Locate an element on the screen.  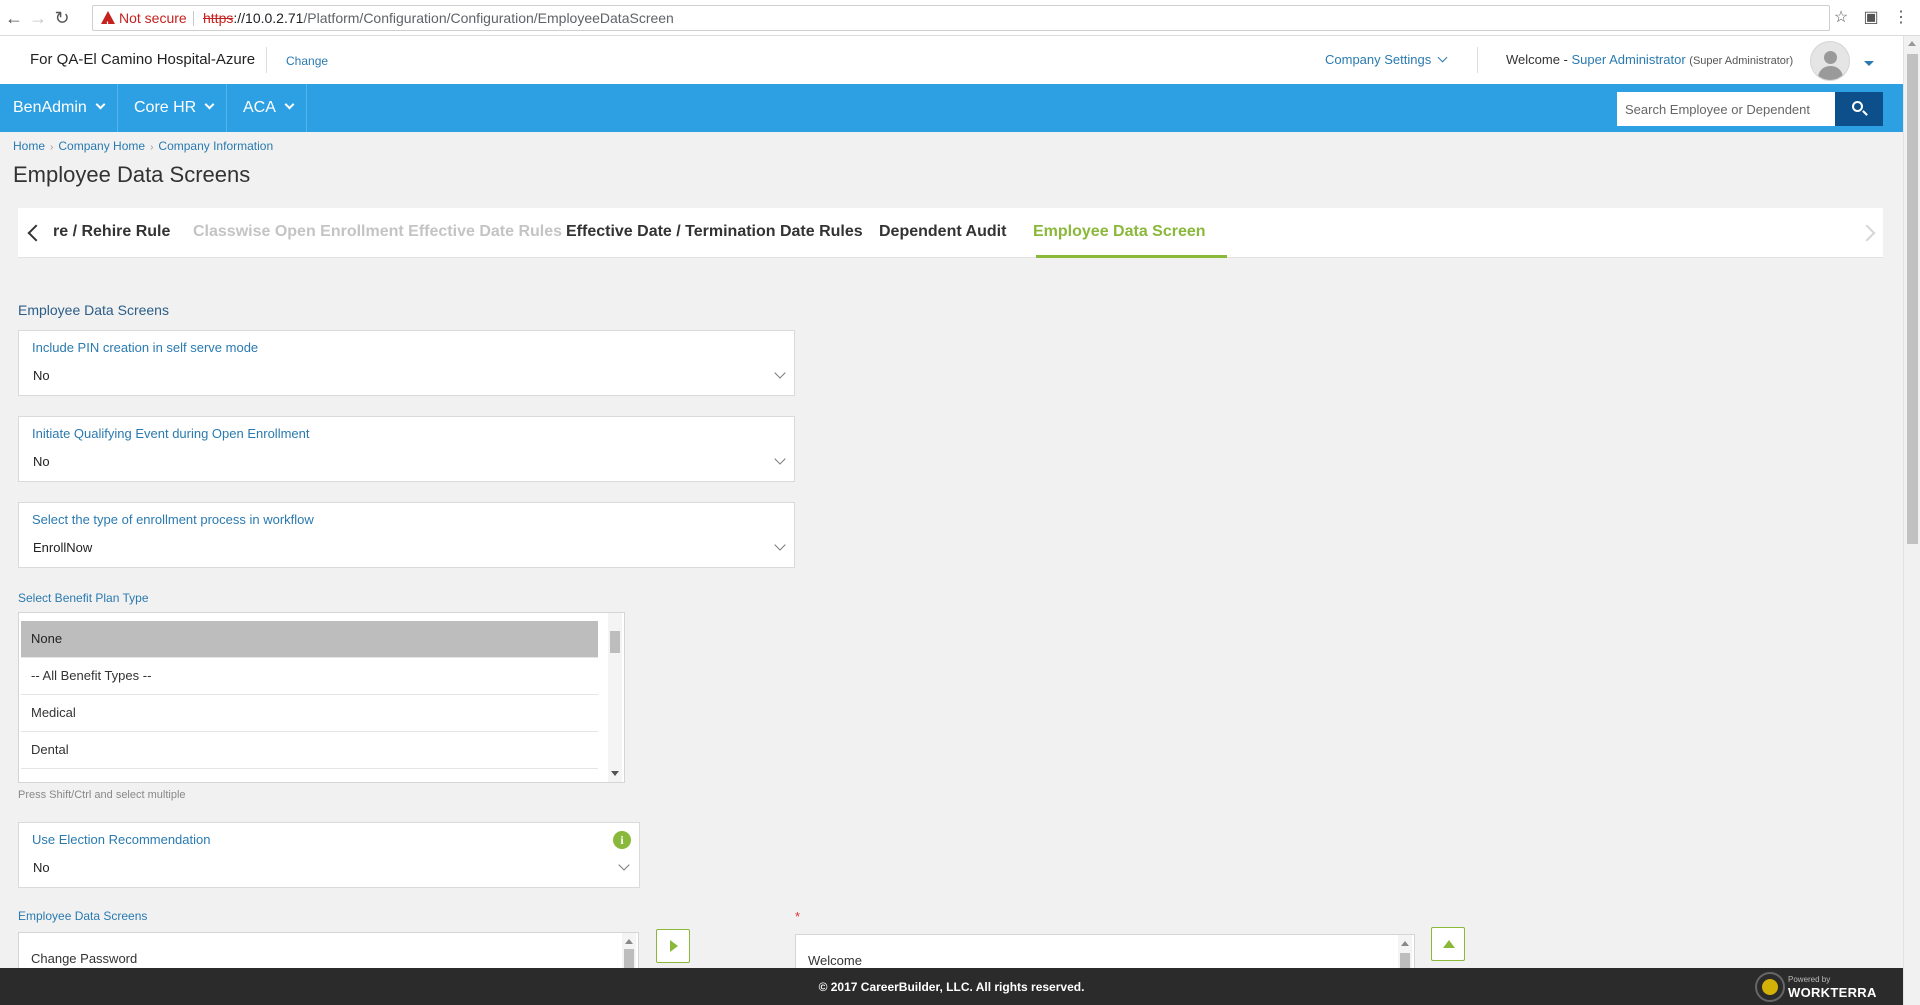
tab-employee-data-screen: Employee Data Screen is located at coordinates (1119, 232).